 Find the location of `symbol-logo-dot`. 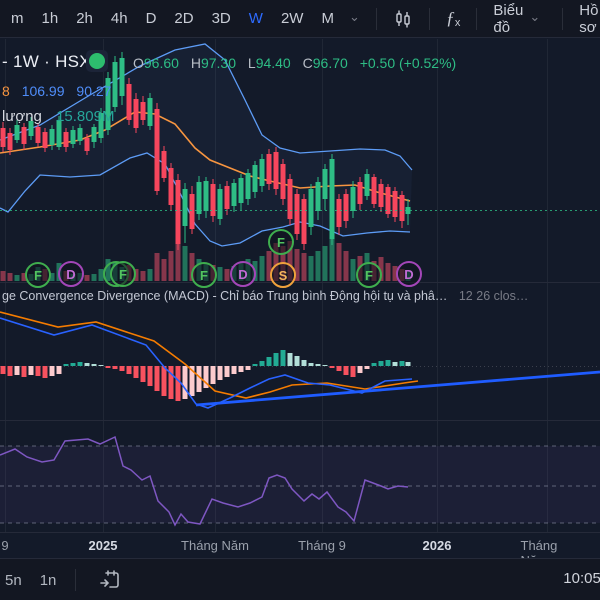

symbol-logo-dot is located at coordinates (97, 61).